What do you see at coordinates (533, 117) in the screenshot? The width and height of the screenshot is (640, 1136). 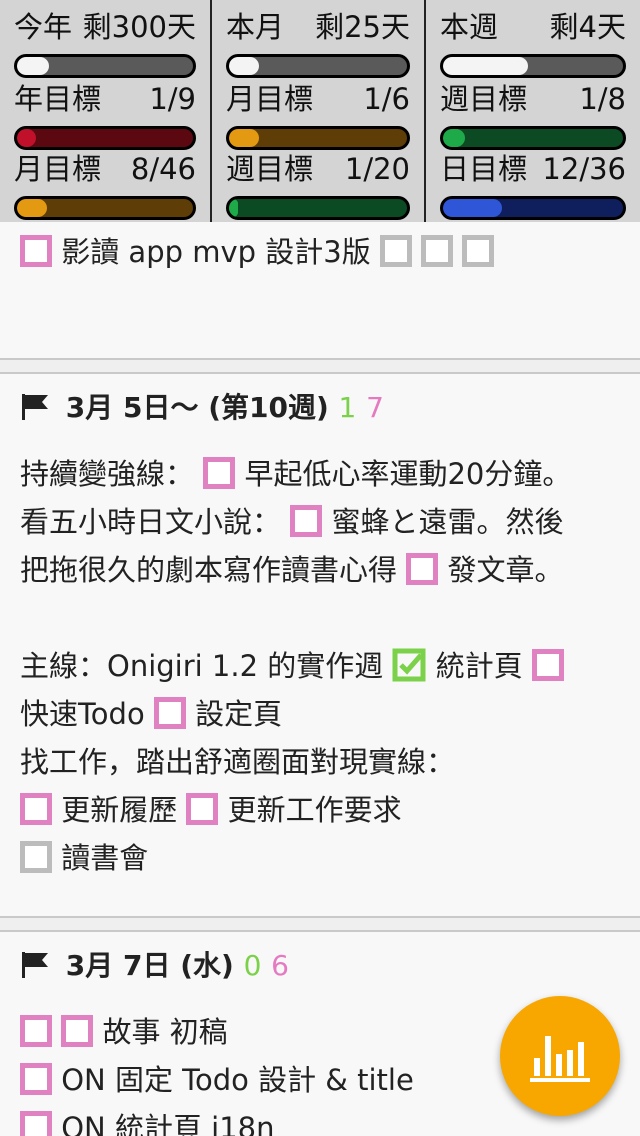 I see `week-goal-stat: 週目標 1/8` at bounding box center [533, 117].